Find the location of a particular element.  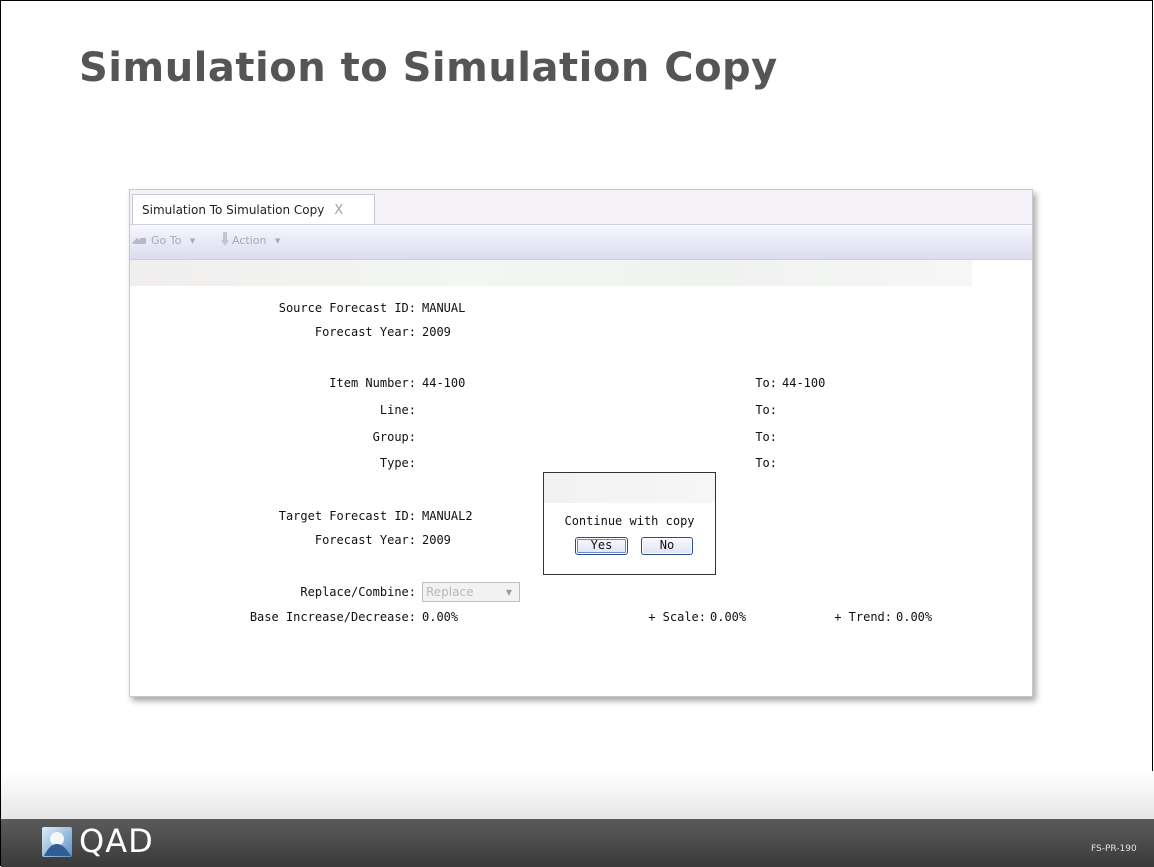

dialog-message: Continue with copy is located at coordinates (629, 521).